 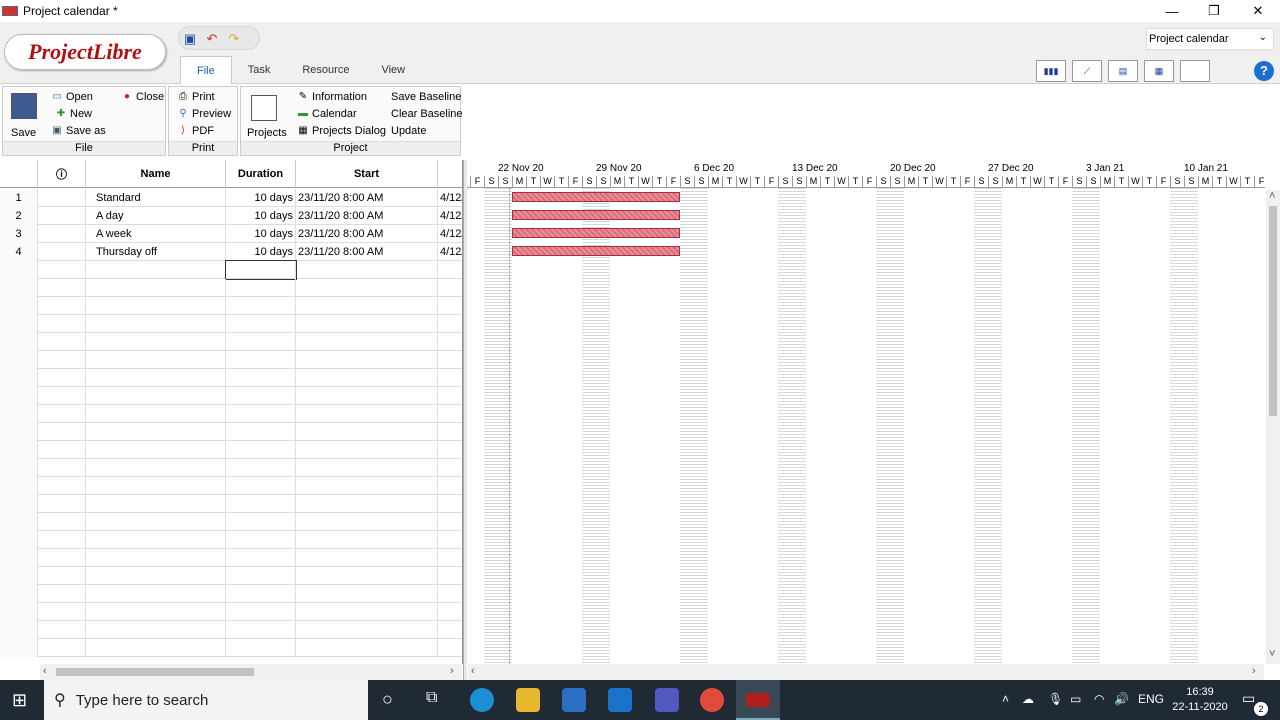 I want to click on onedrive-icon: ☁, so click(x=1028, y=699).